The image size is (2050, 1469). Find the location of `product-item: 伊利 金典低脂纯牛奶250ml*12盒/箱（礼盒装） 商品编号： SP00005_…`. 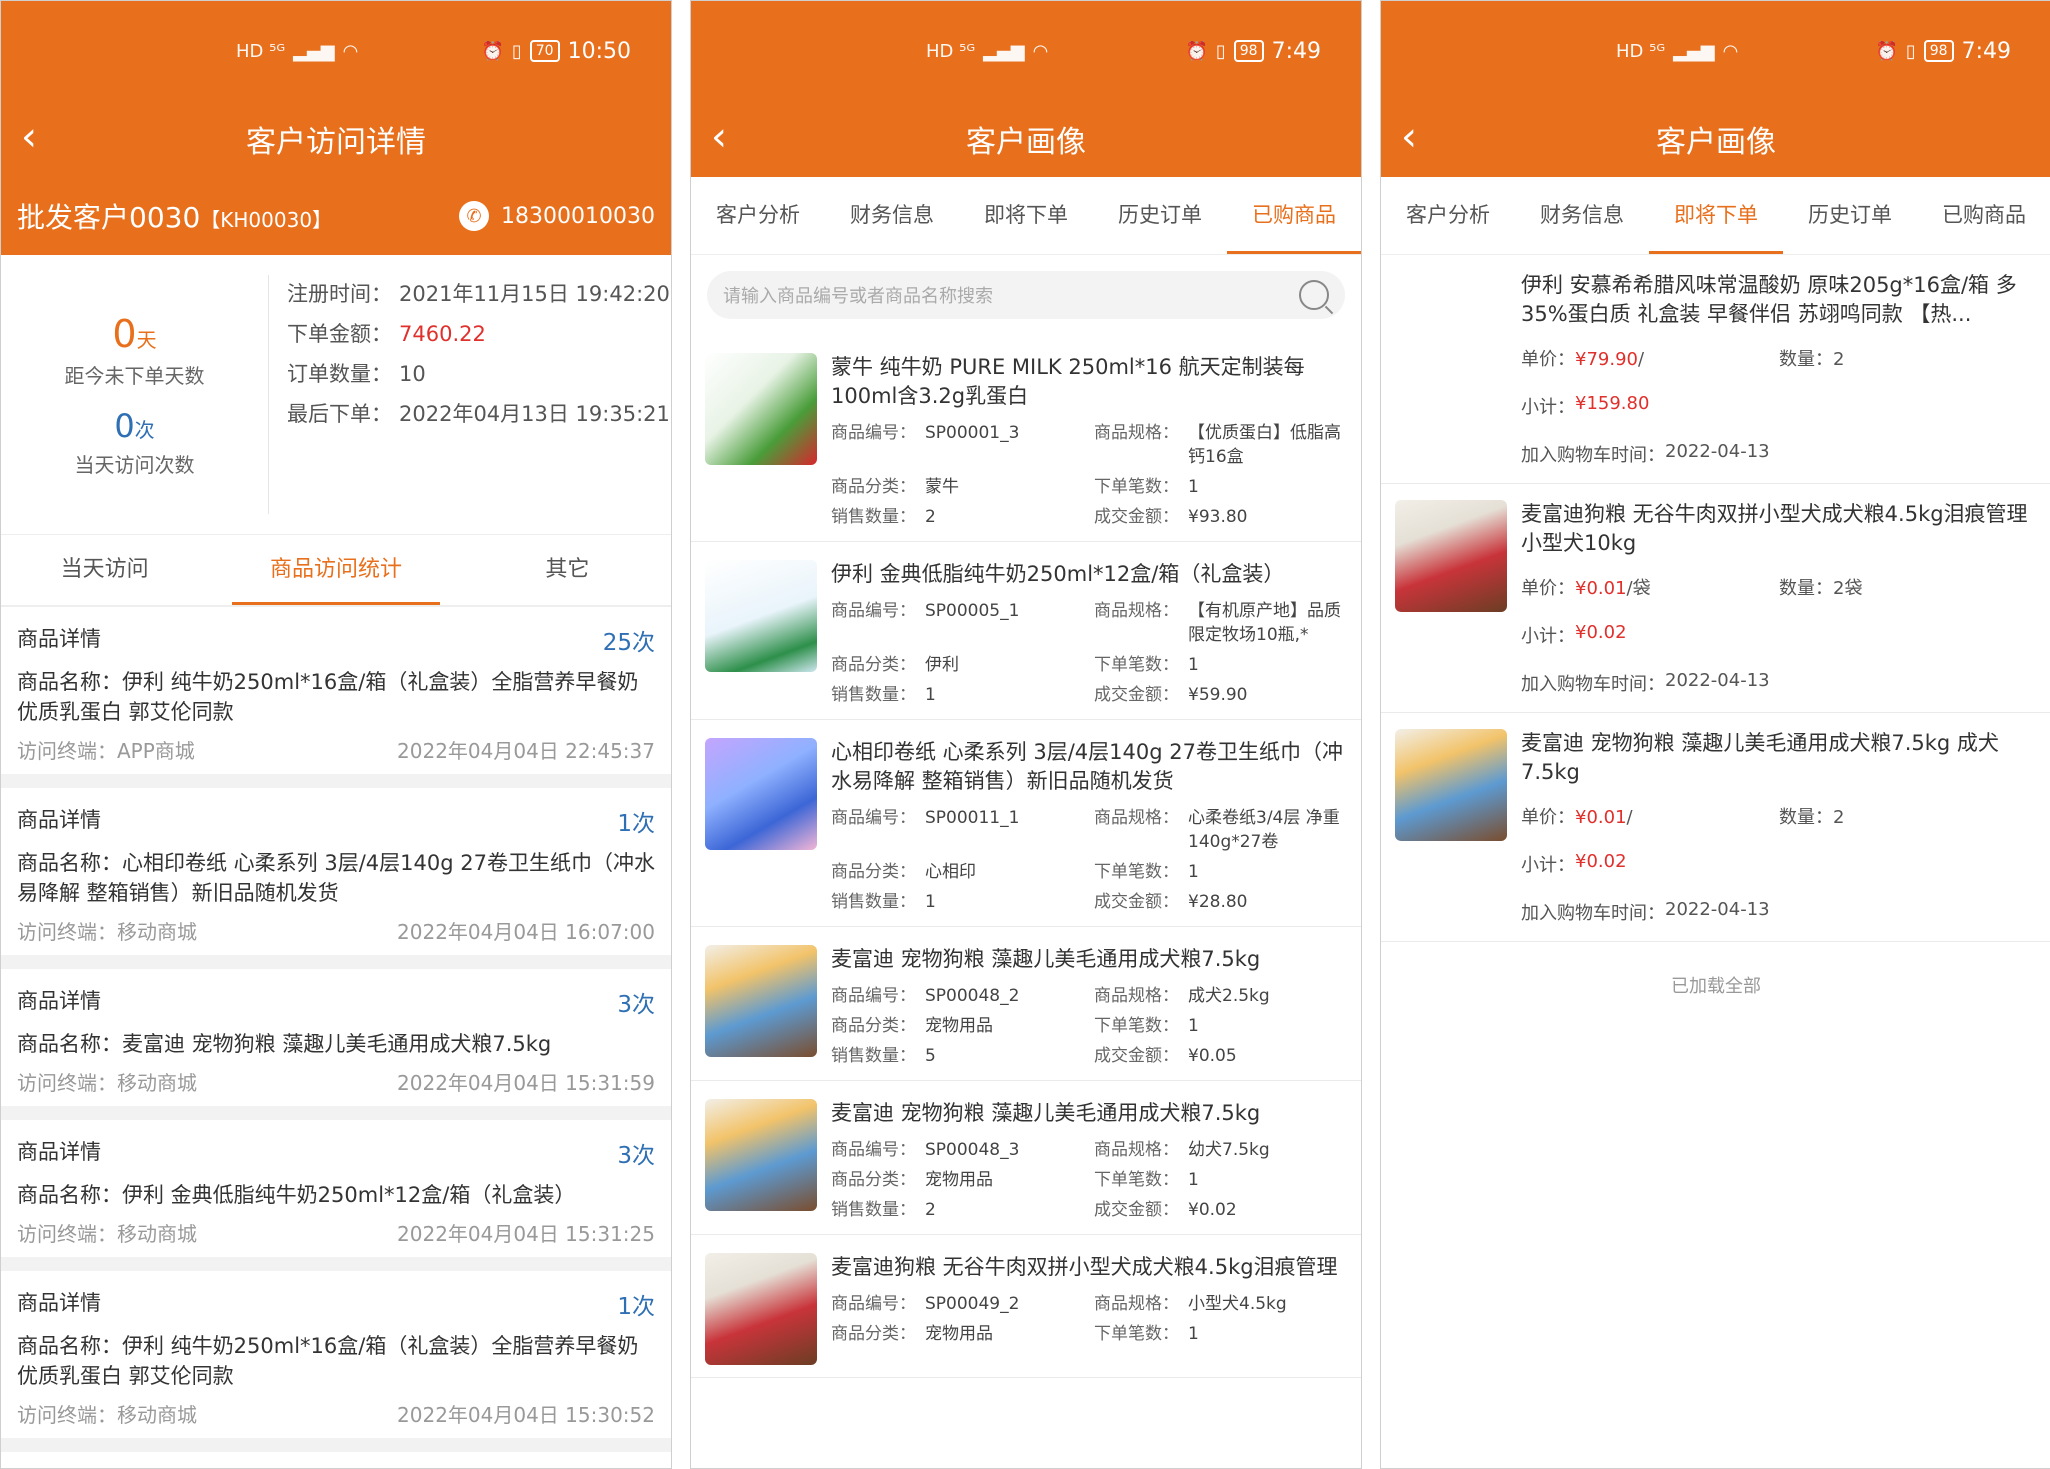

product-item: 伊利 金典低脂纯牛奶250ml*12盒/箱（礼盒装） 商品编号： SP00005_… is located at coordinates (1026, 631).